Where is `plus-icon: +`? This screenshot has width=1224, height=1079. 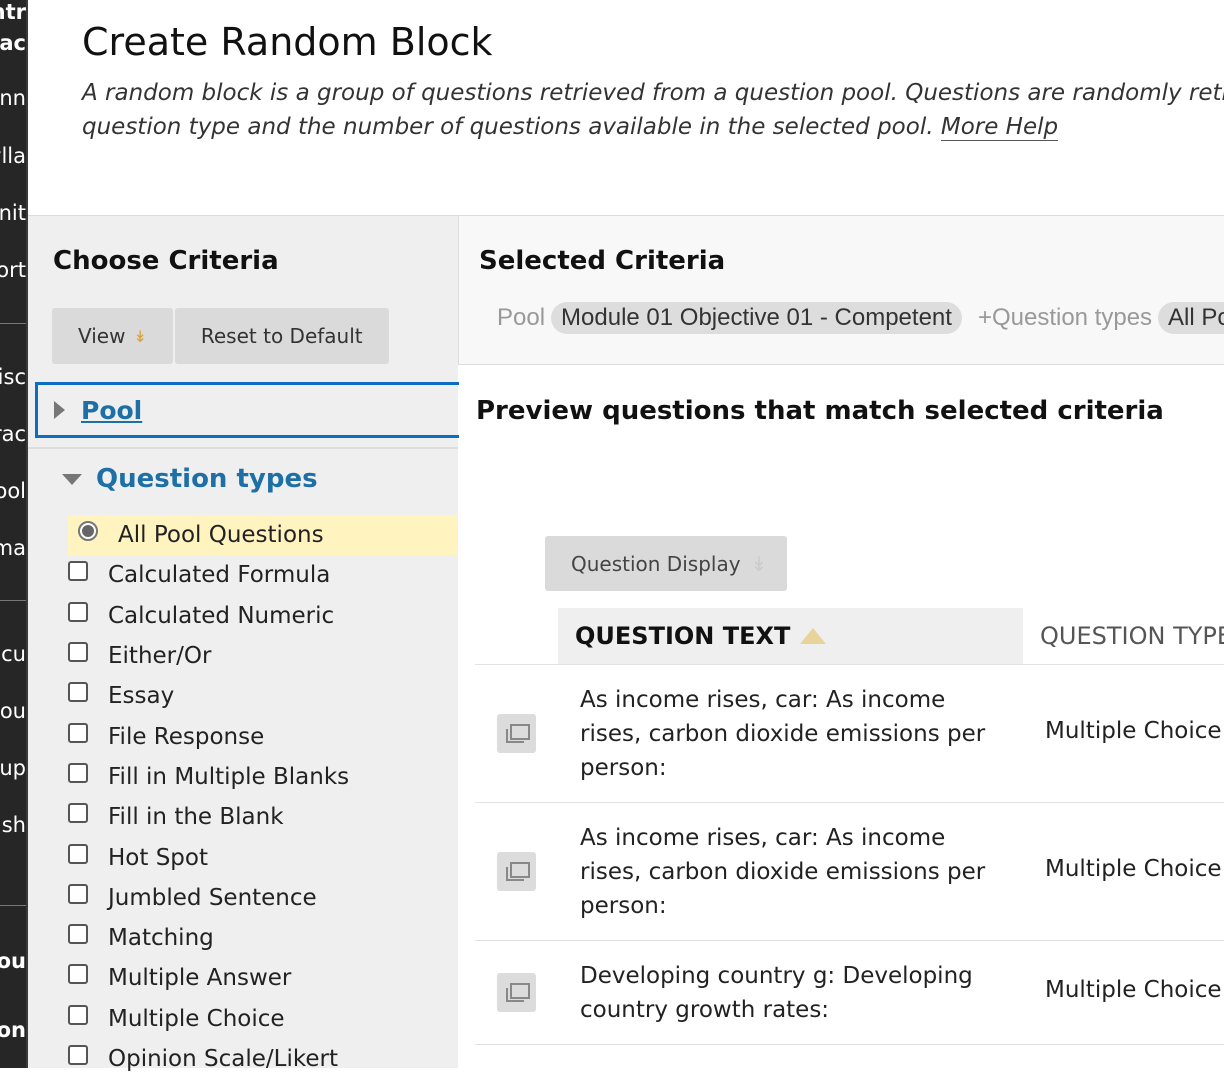 plus-icon: + is located at coordinates (984, 317).